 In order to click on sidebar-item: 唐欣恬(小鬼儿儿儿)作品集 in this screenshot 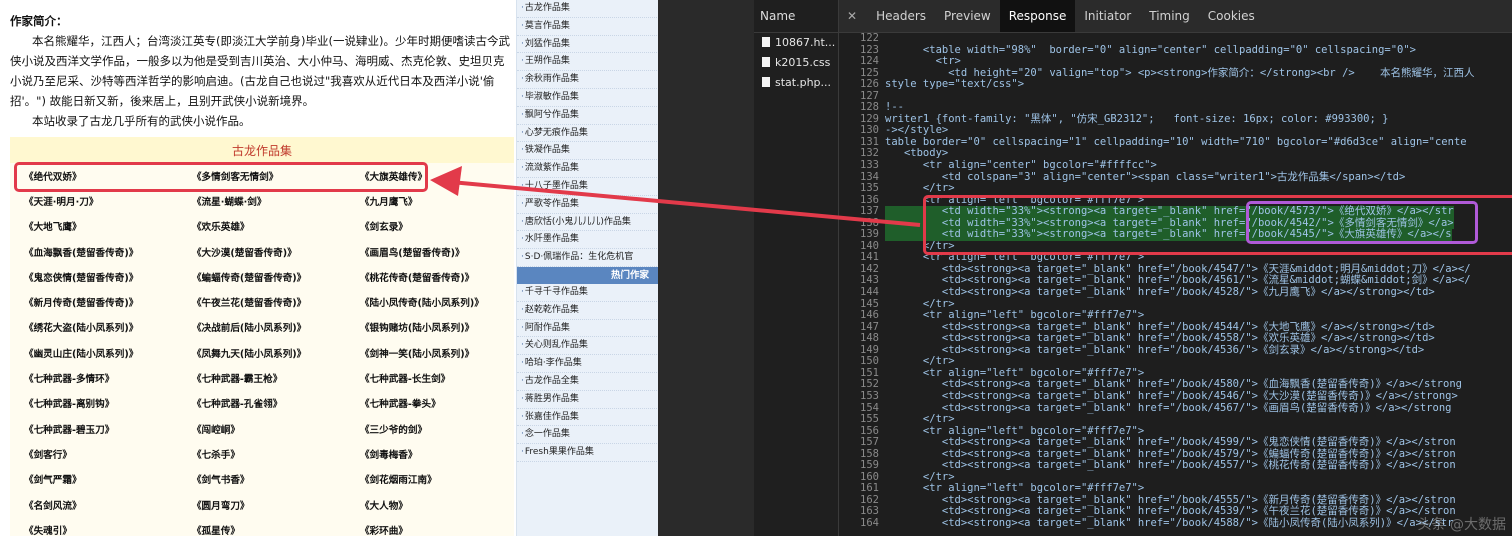, I will do `click(588, 223)`.